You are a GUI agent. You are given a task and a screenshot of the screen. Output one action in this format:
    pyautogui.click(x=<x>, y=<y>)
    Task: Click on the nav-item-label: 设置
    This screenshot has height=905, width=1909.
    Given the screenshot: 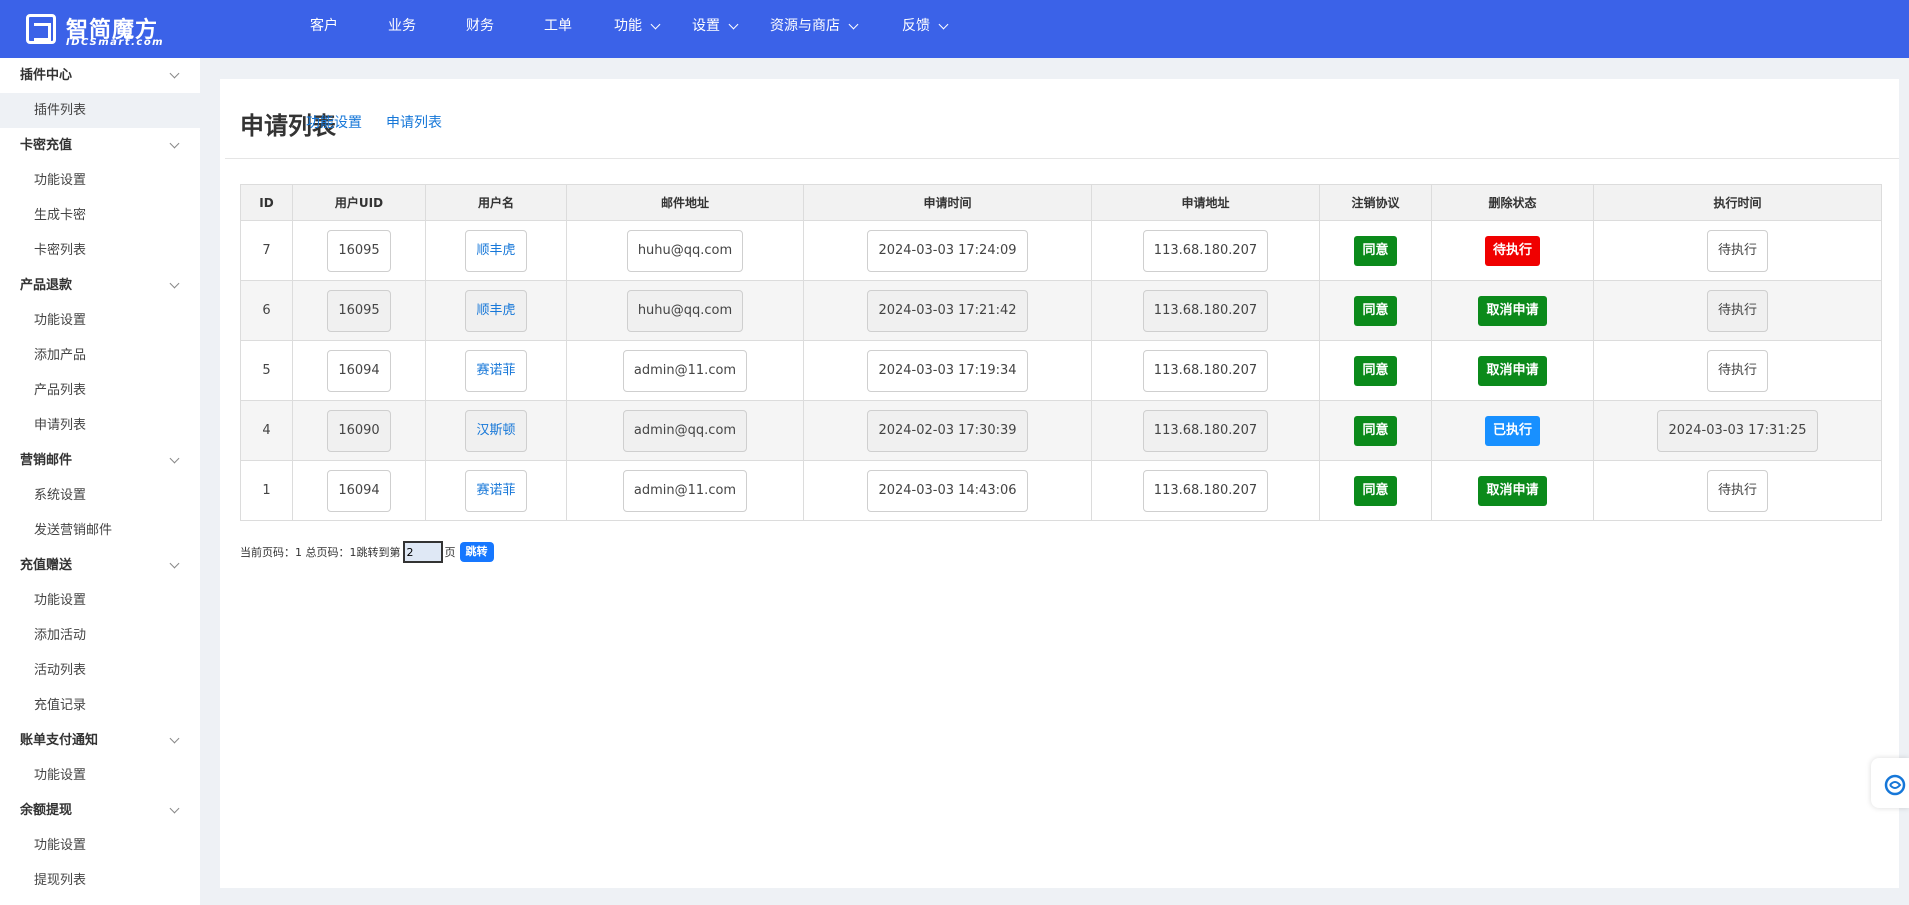 What is the action you would take?
    pyautogui.click(x=706, y=26)
    